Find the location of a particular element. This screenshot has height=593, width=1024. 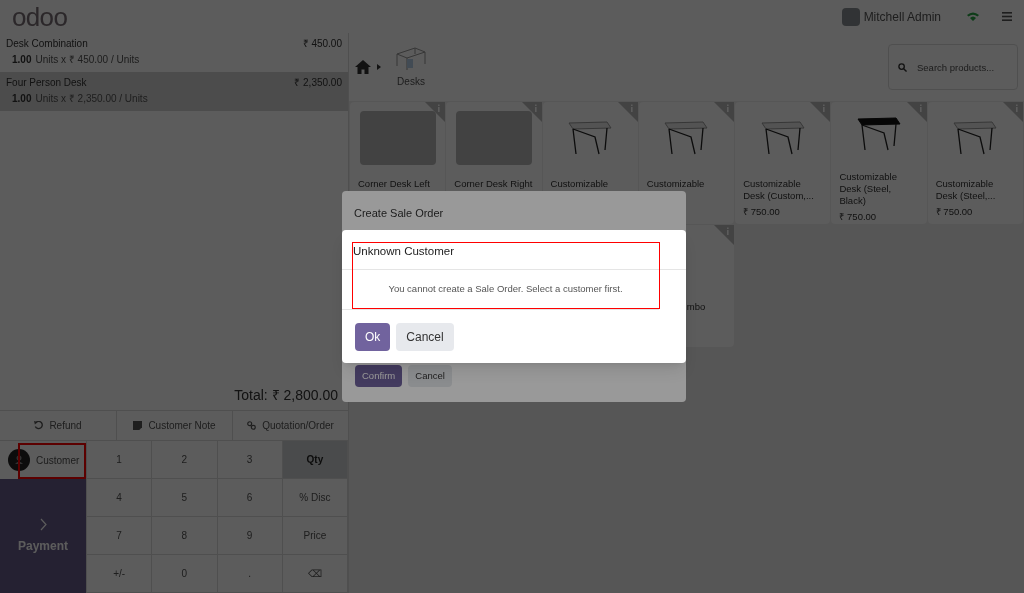

undo-icon is located at coordinates (39, 425).